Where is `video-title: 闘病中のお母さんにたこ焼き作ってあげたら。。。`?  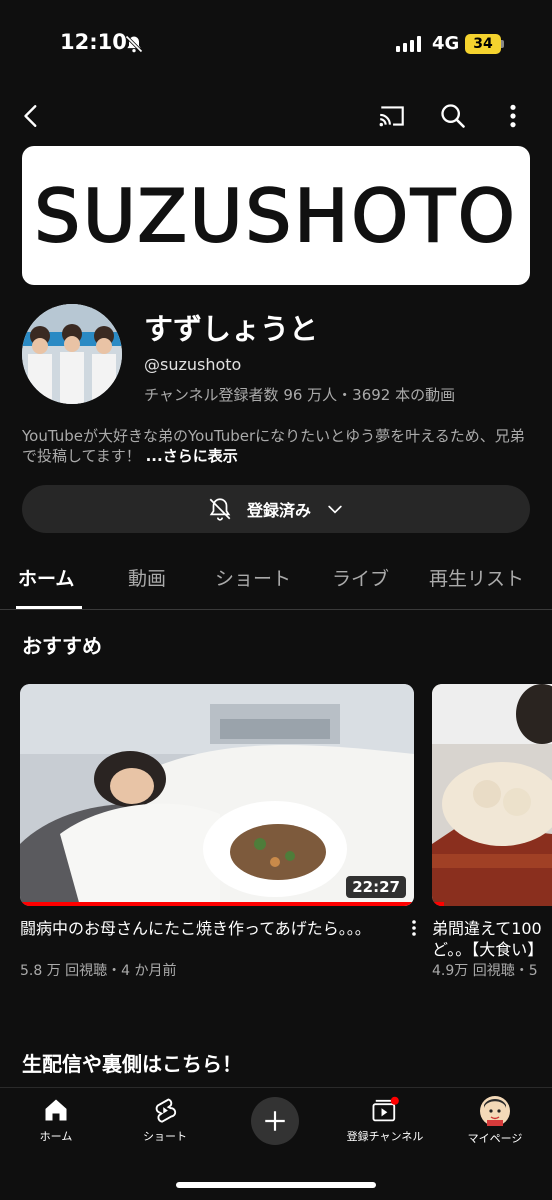 video-title: 闘病中のお母さんにたこ焼き作ってあげたら。。。 is located at coordinates (205, 928).